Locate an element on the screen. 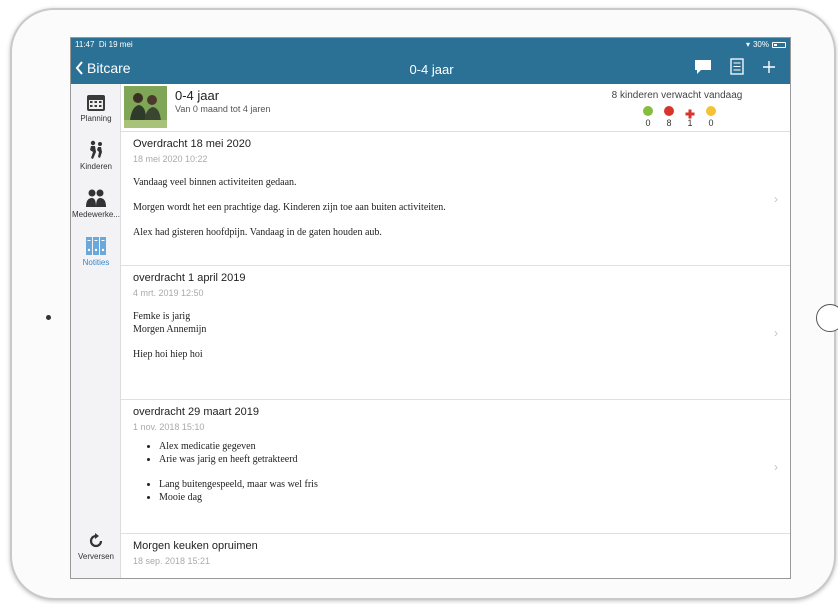  note-line: Morgen Annemijn is located at coordinates (170, 329).